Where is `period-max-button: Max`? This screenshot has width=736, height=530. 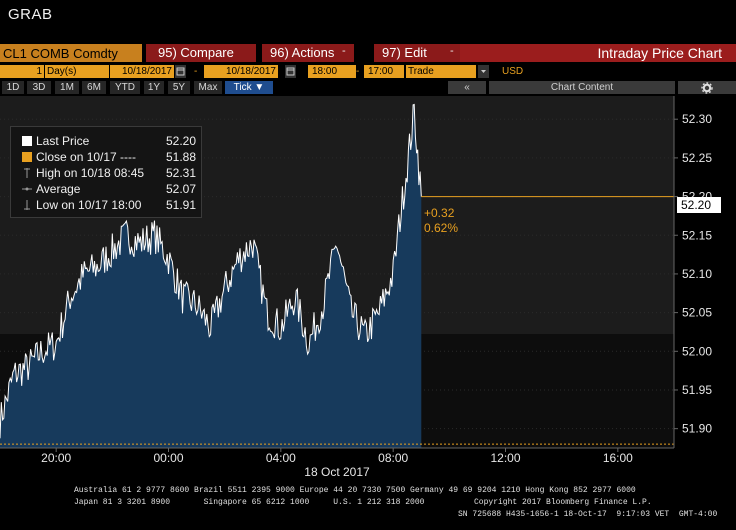
period-max-button: Max is located at coordinates (208, 87).